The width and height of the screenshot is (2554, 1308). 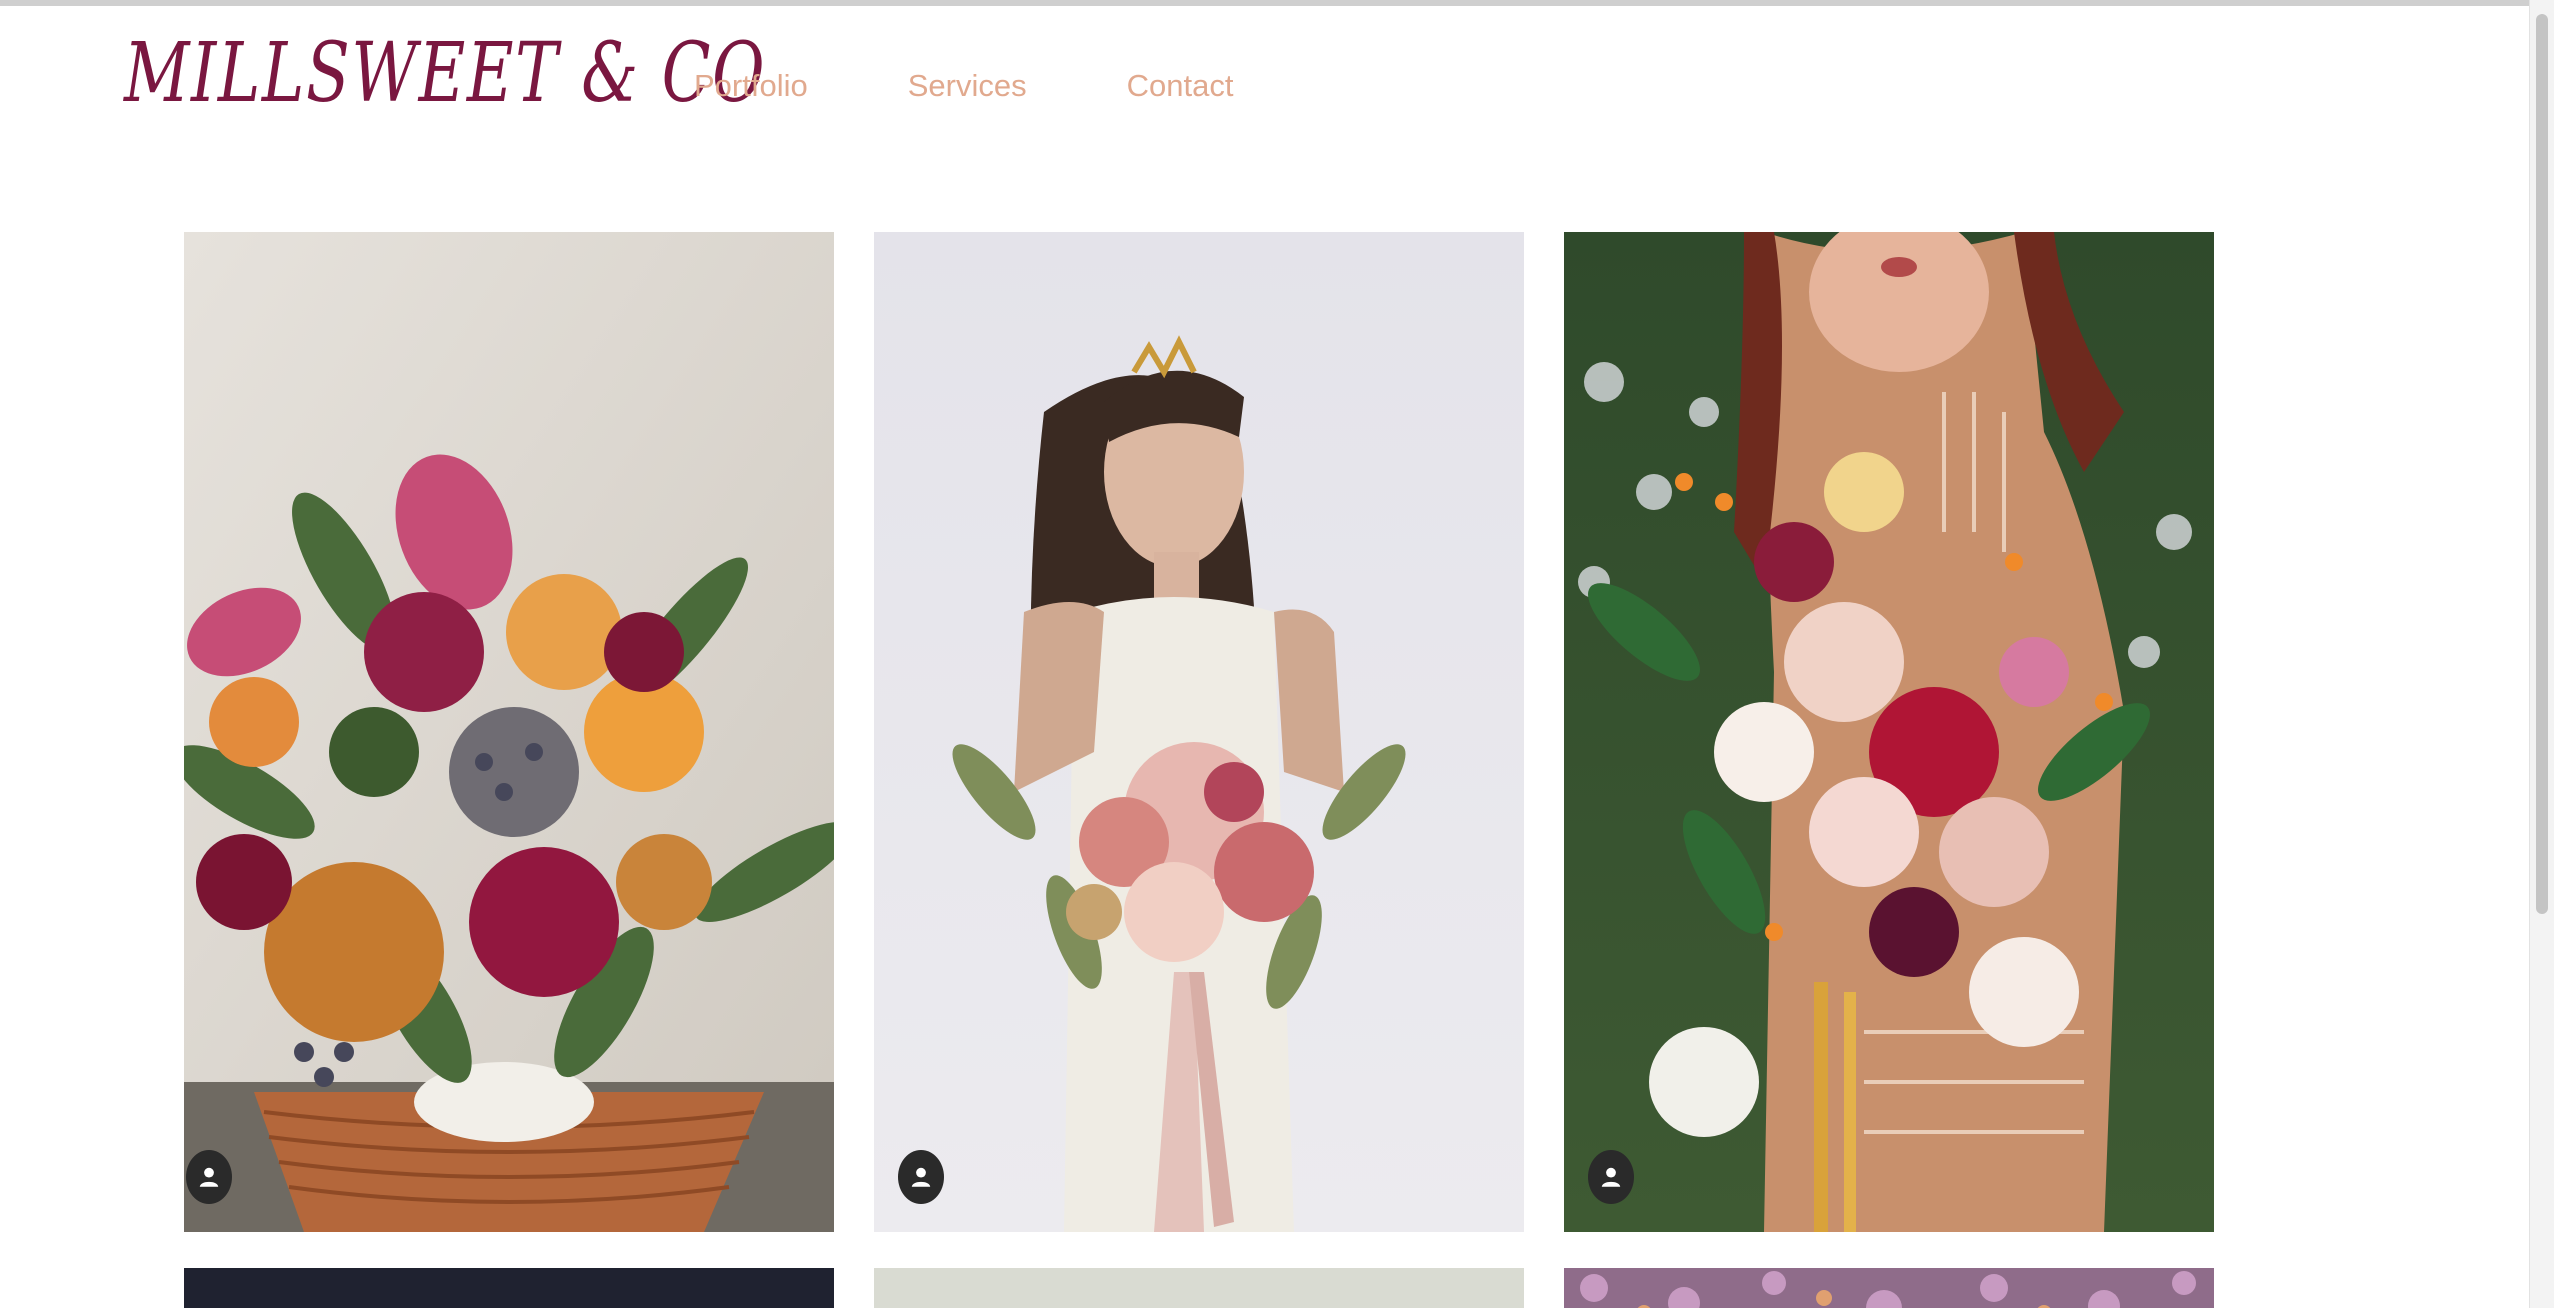 What do you see at coordinates (751, 86) in the screenshot?
I see `nav-link-portfolio: Portfolio` at bounding box center [751, 86].